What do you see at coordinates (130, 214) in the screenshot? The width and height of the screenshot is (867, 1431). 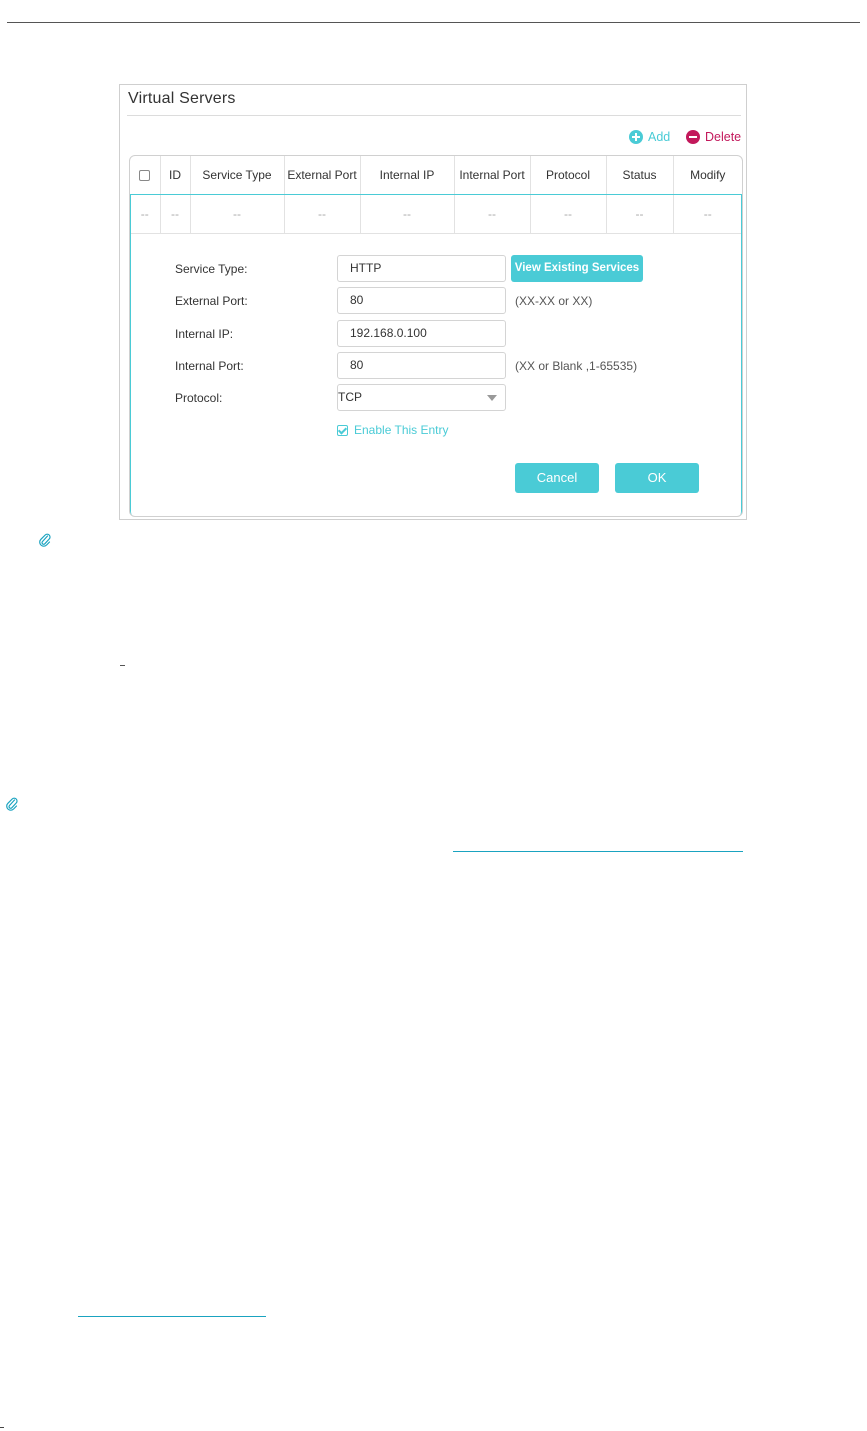 I see `edit-row-left-border` at bounding box center [130, 214].